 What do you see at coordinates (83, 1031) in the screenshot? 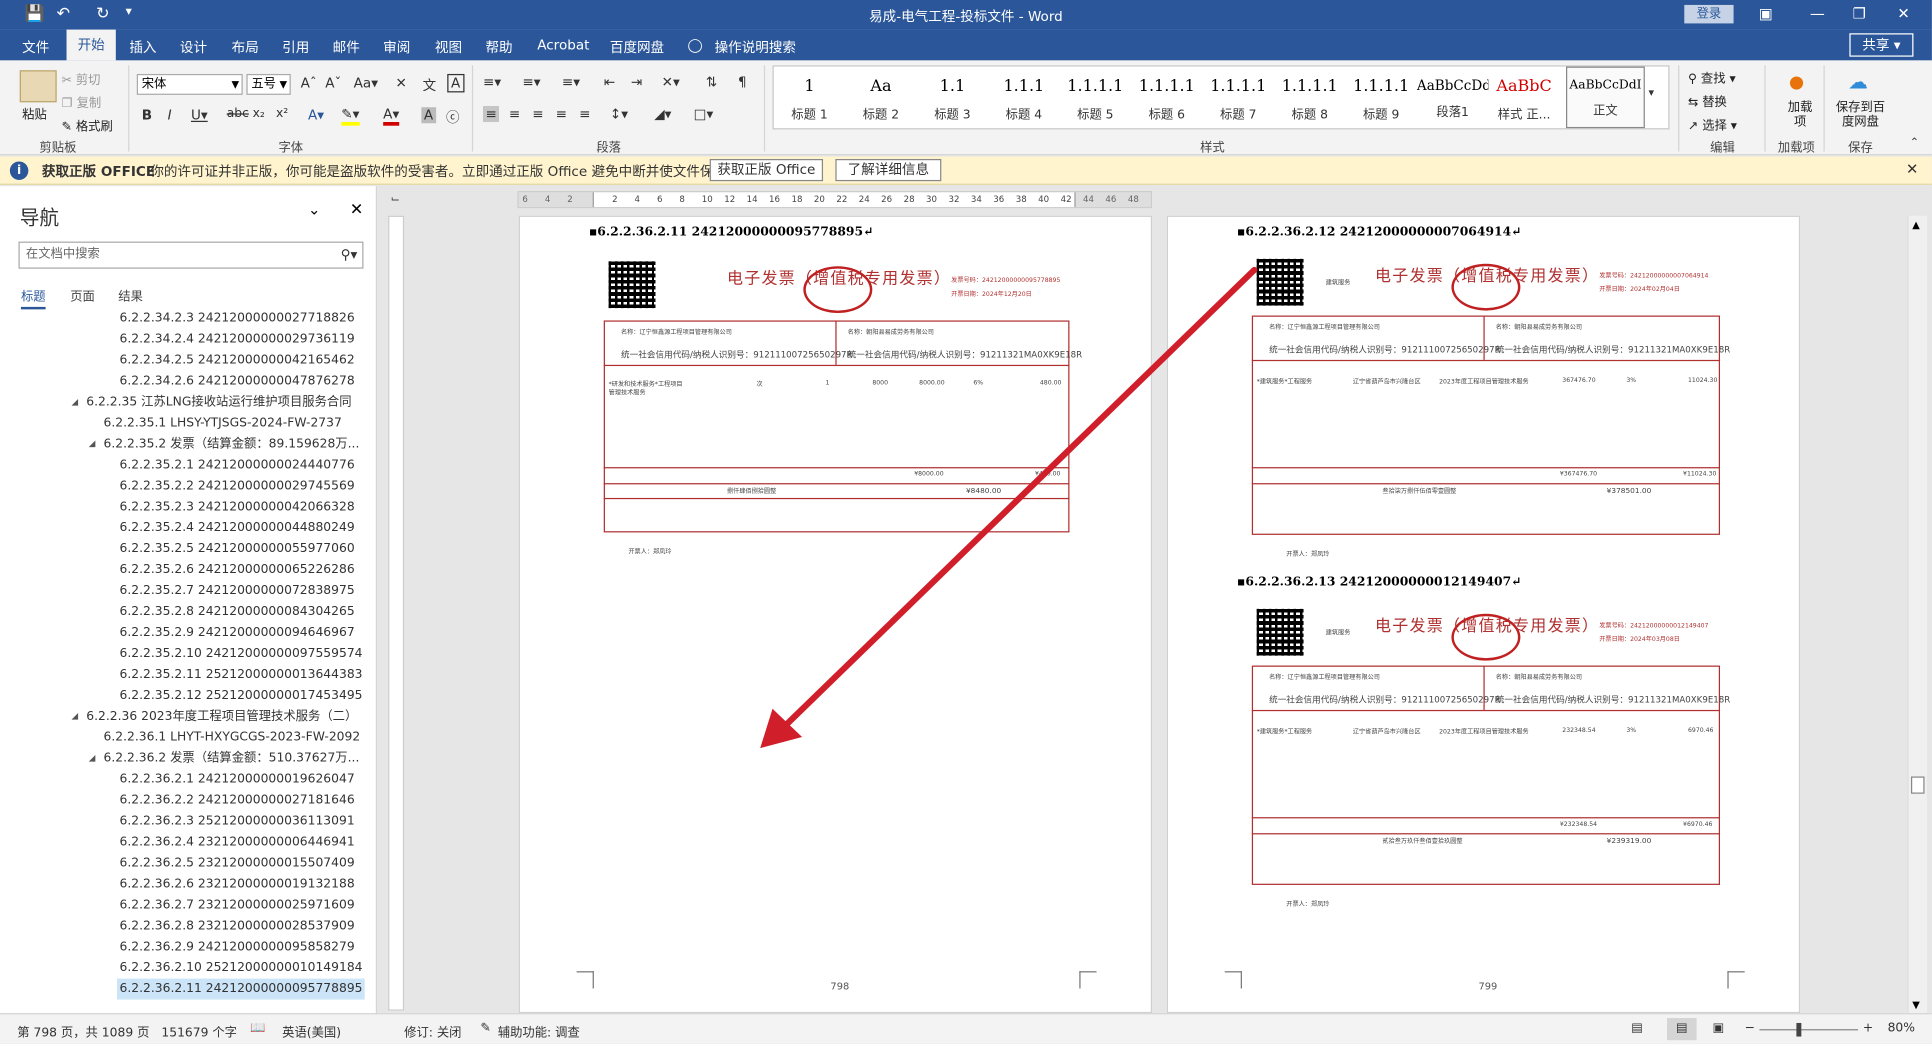
I see `page-count: 第 798 页，共 1089 页` at bounding box center [83, 1031].